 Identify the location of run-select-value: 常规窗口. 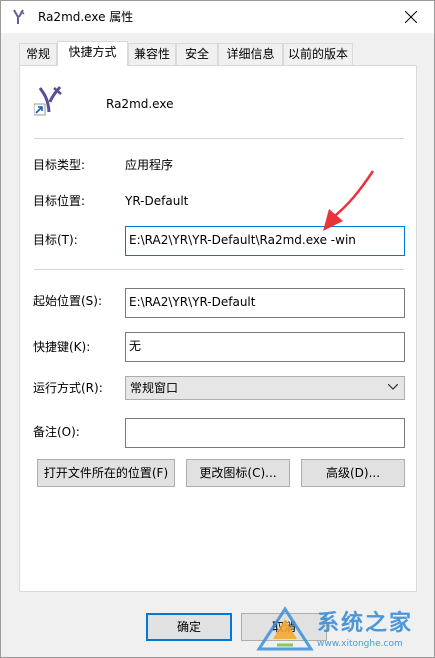
(154, 388).